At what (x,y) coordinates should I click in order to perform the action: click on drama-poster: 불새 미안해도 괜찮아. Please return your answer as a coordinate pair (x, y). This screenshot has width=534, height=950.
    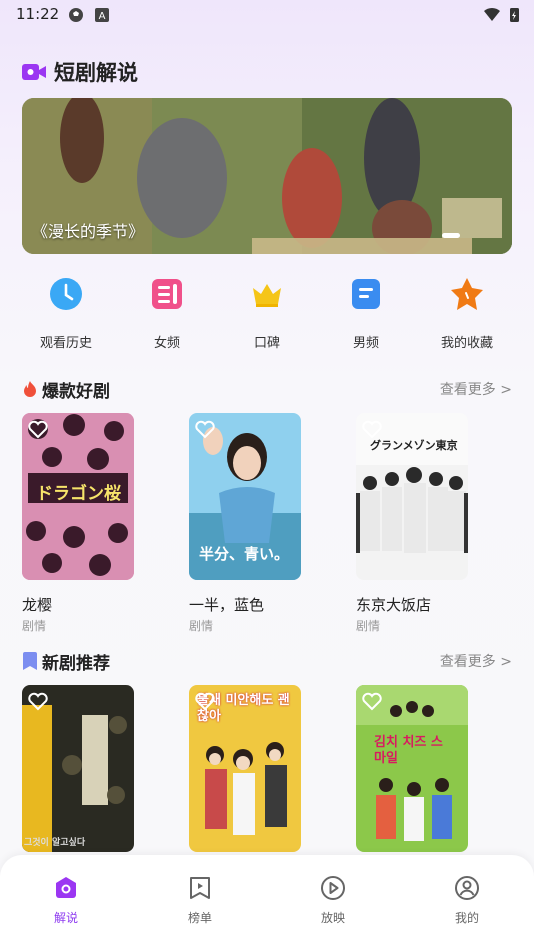
    Looking at the image, I should click on (245, 768).